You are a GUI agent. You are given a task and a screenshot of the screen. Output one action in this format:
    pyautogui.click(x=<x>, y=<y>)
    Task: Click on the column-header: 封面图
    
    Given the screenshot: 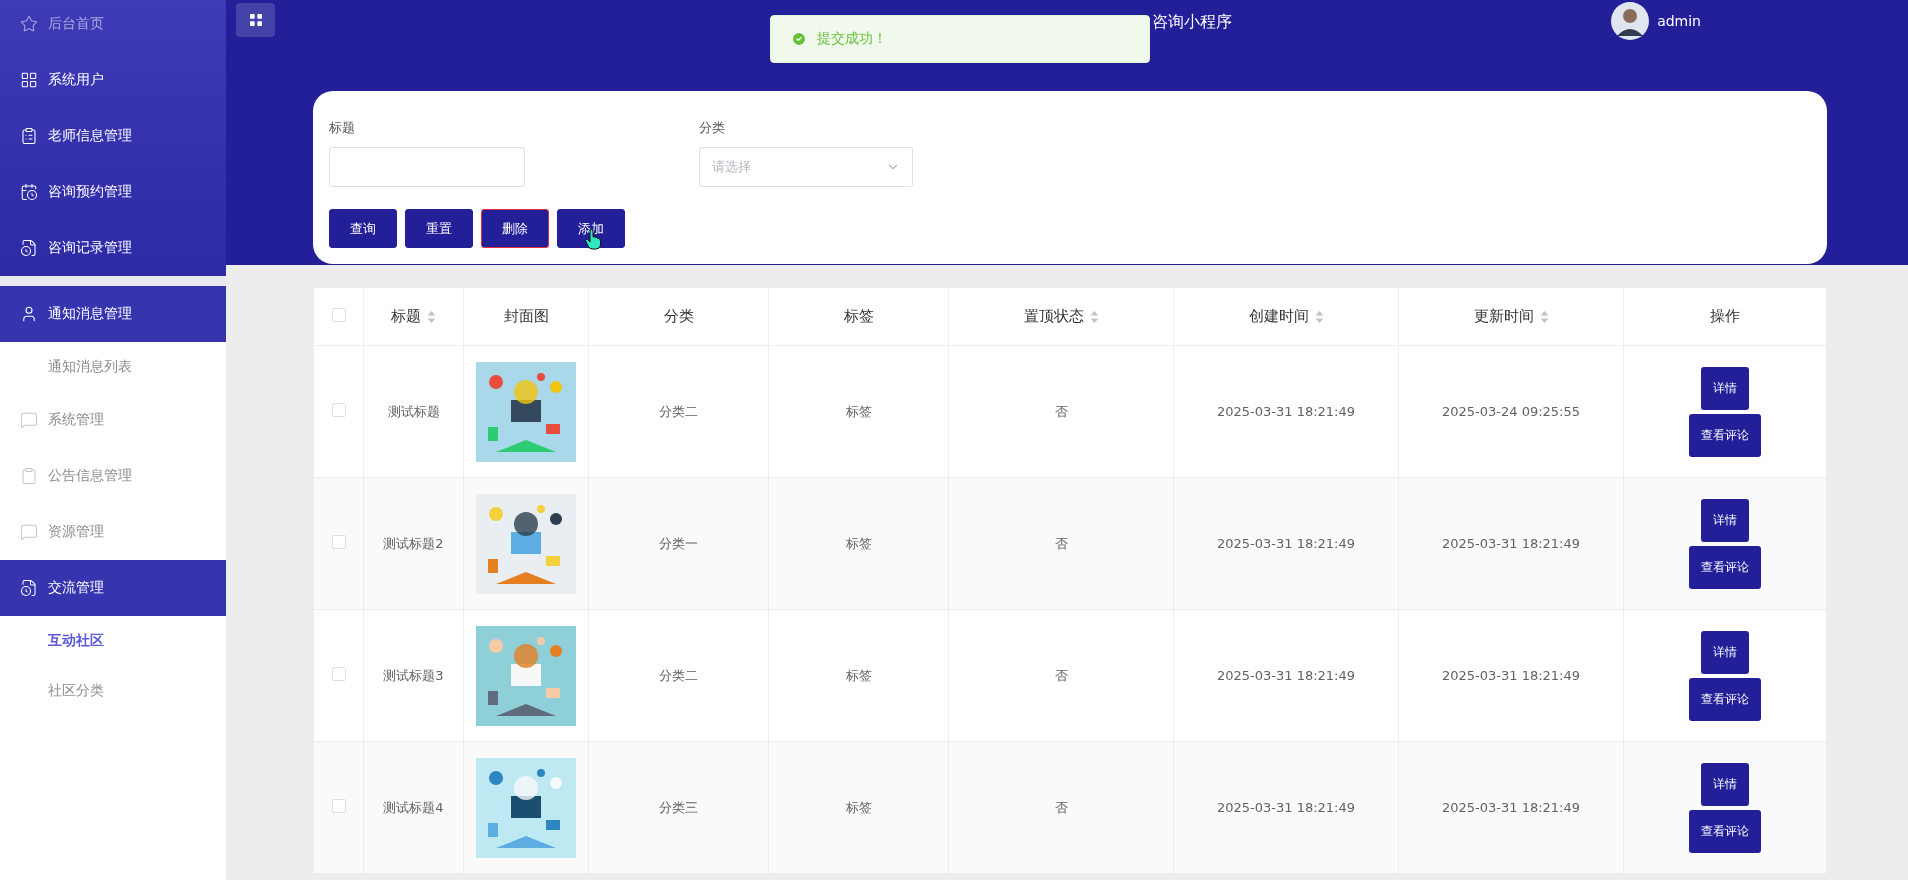 What is the action you would take?
    pyautogui.click(x=526, y=316)
    